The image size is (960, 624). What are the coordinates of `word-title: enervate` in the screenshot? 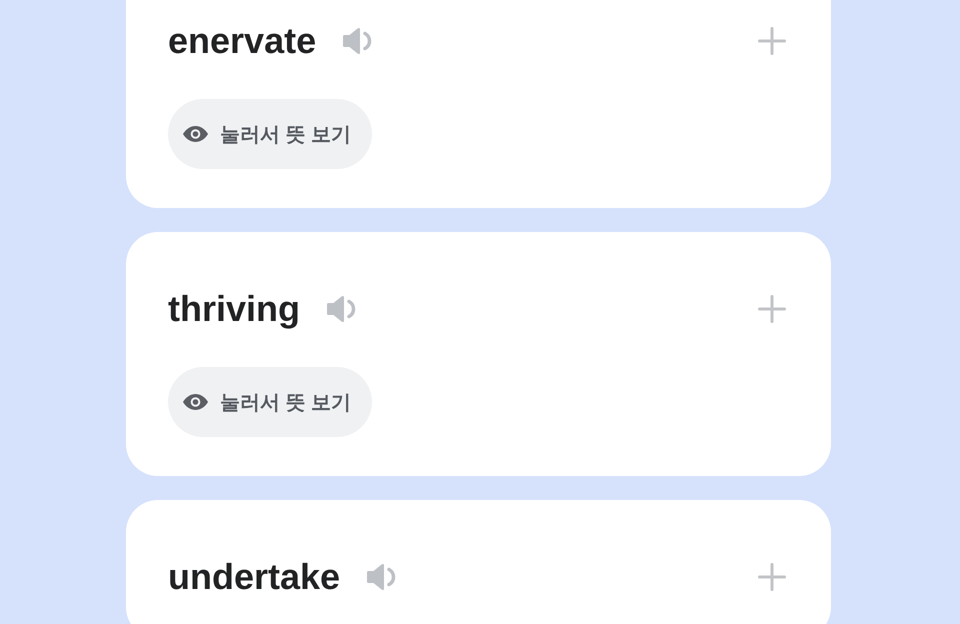 It's located at (242, 41).